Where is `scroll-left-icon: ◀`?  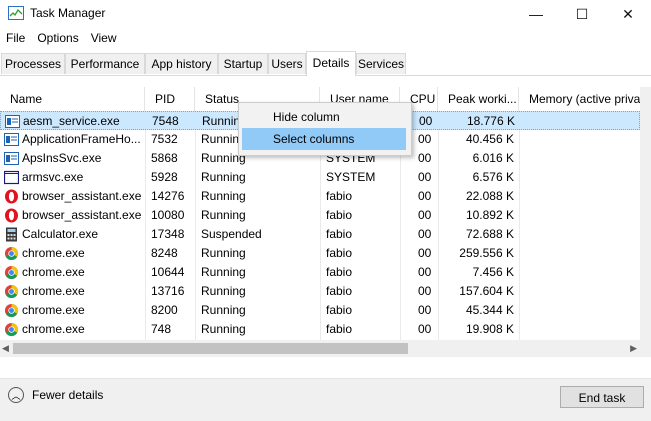 scroll-left-icon: ◀ is located at coordinates (5, 348).